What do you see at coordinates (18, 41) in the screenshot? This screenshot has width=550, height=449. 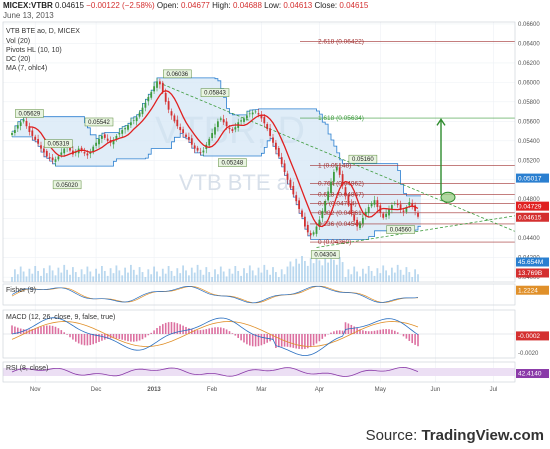 I see `legend-vol: Vol (20)` at bounding box center [18, 41].